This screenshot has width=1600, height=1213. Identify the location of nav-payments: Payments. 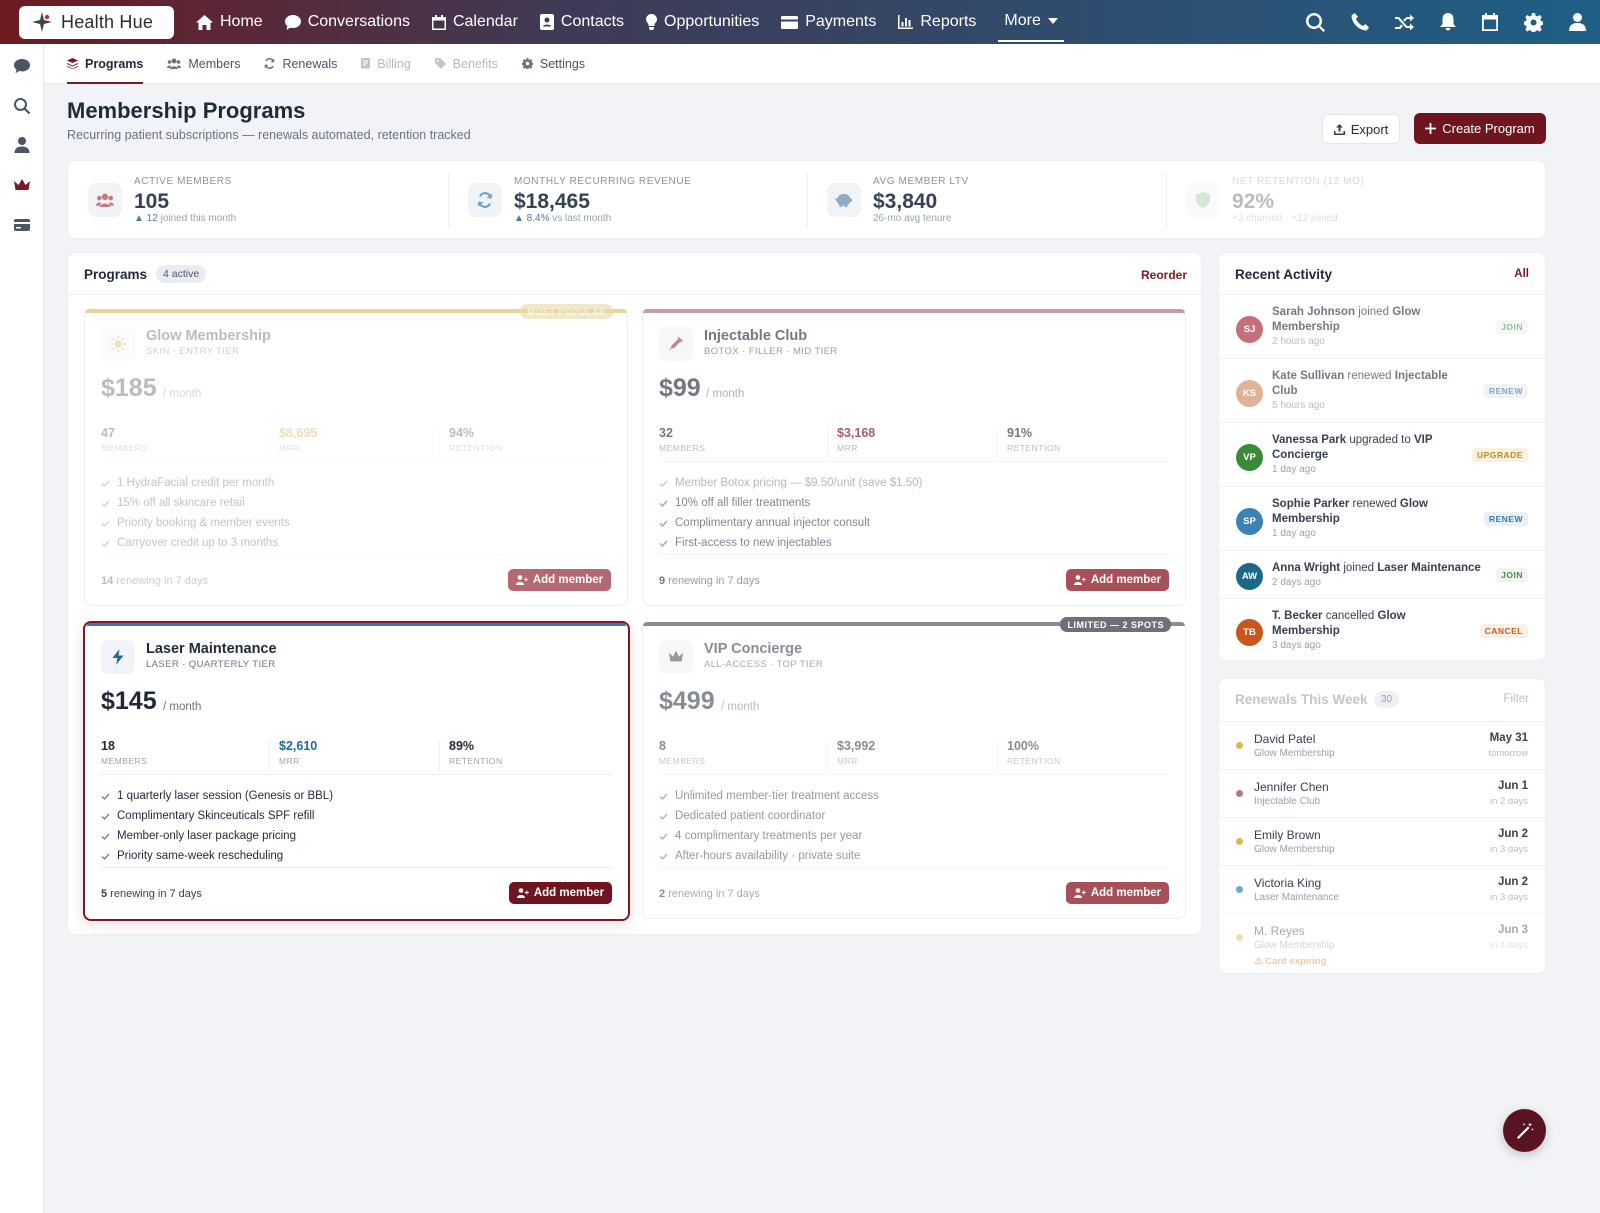
(828, 22).